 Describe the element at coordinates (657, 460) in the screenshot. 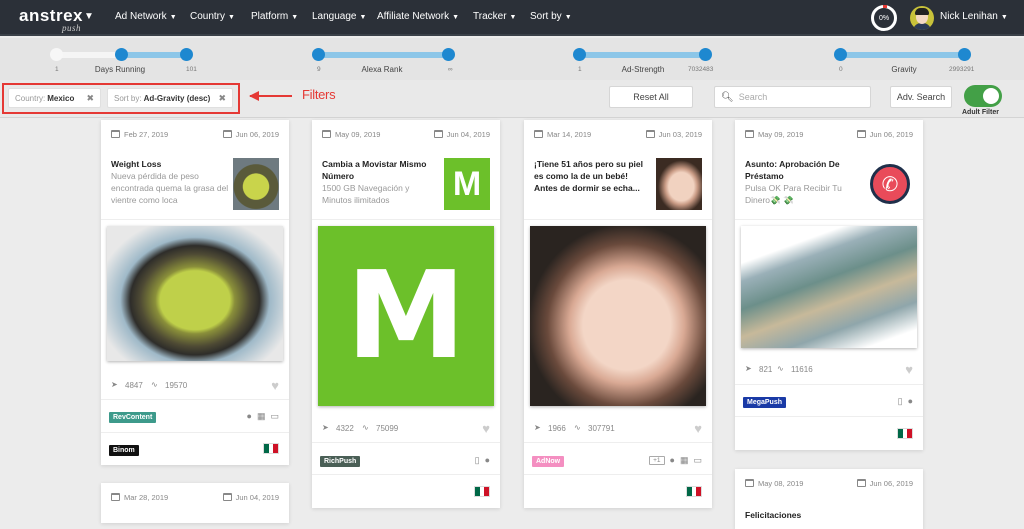

I see `more-platforms-badge: +1` at that location.